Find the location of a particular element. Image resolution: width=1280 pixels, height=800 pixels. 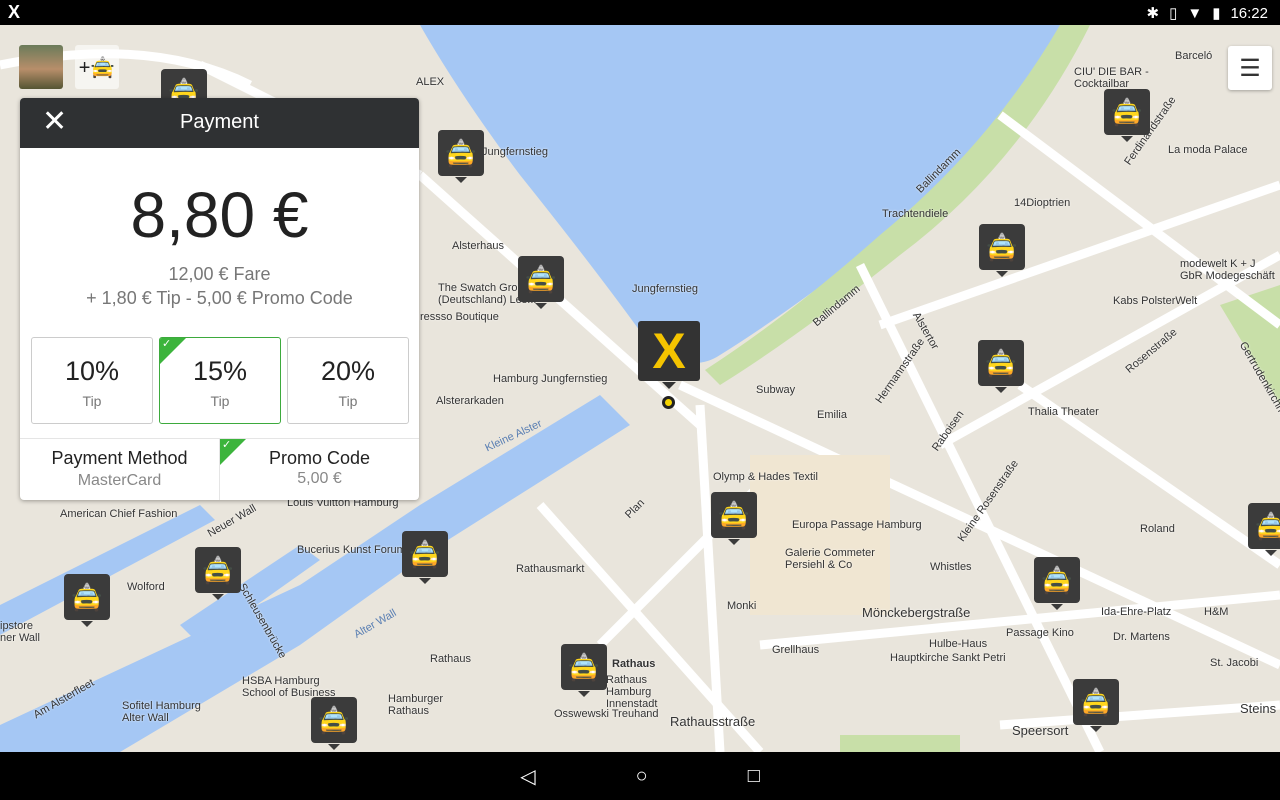

map-label: Hulbe-Haus is located at coordinates (958, 644).